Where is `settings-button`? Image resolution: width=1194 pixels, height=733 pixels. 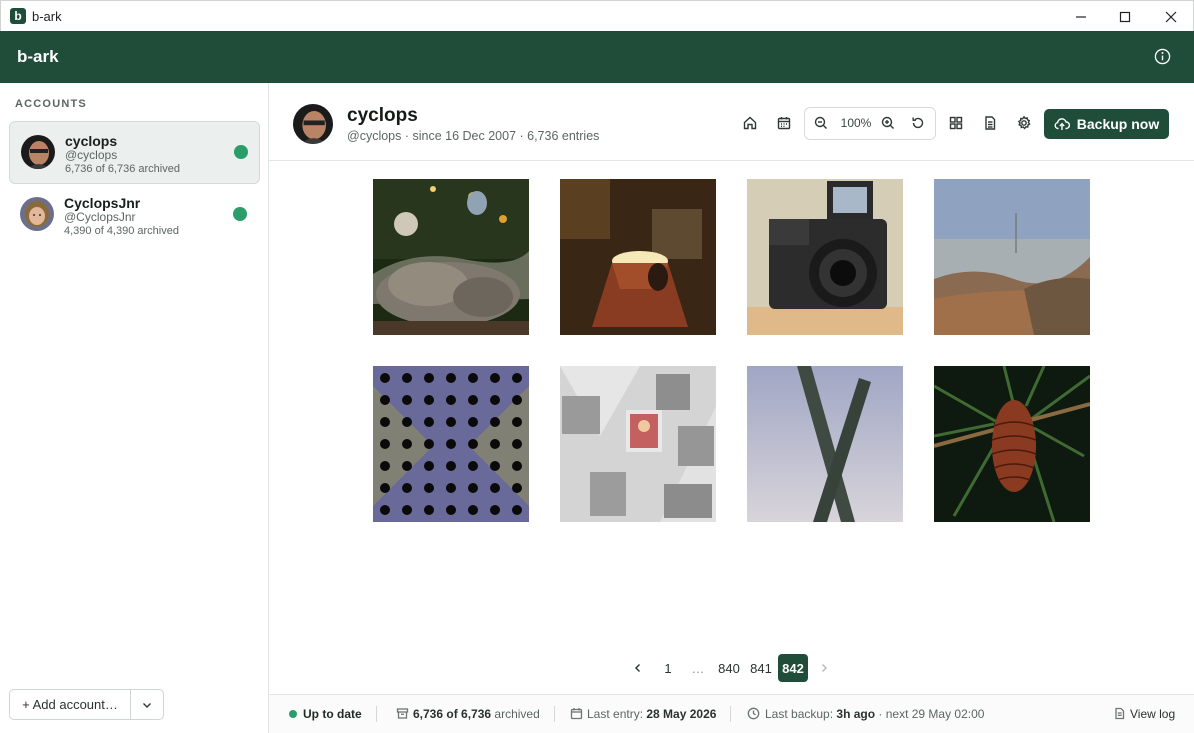 settings-button is located at coordinates (1024, 123).